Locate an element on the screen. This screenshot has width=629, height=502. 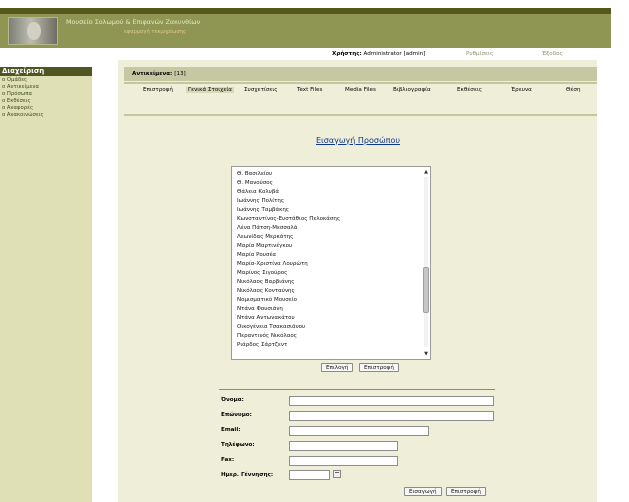
user-info: Χρήστης: Administrator [admin] is located at coordinates (378, 54).